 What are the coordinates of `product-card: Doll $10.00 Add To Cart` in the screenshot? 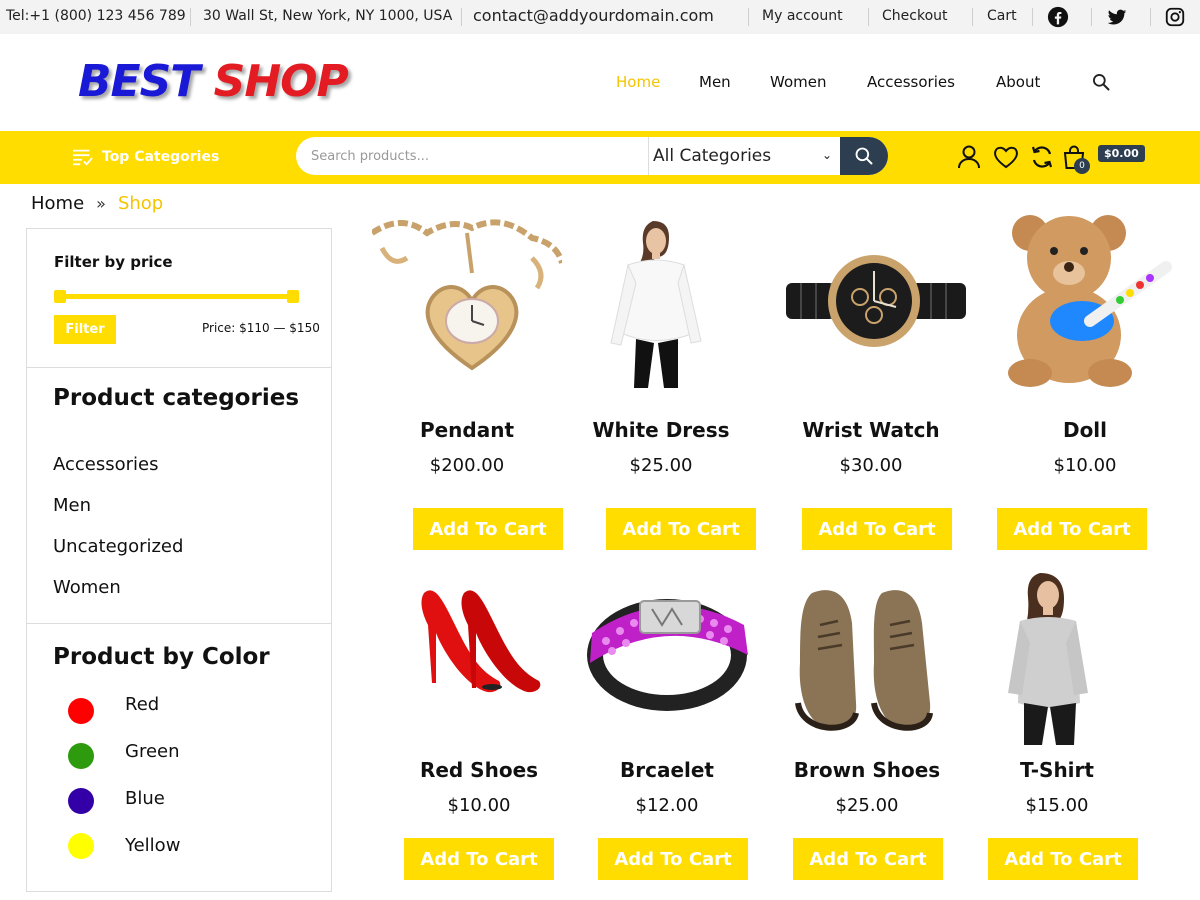 It's located at (1085, 378).